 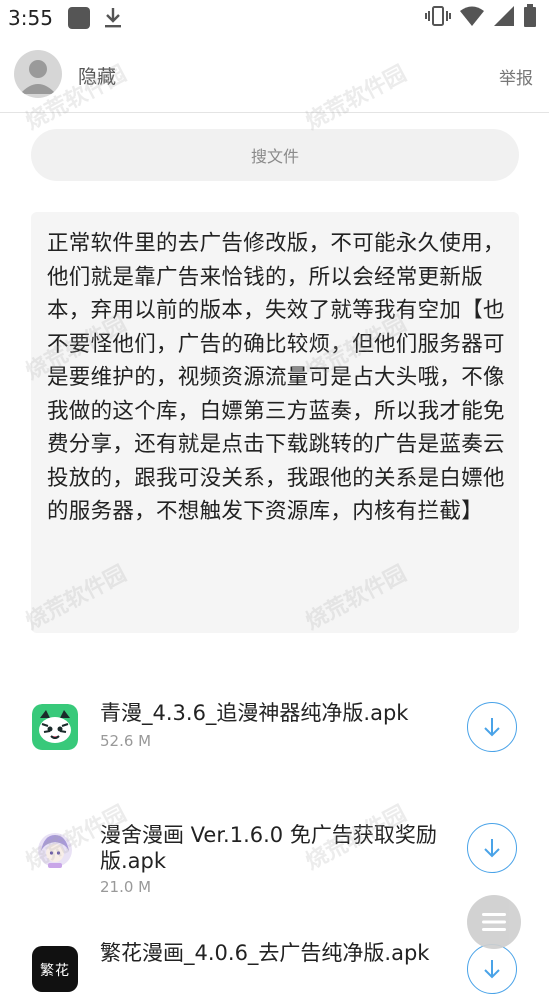 I want to click on floating-menu-button, so click(x=494, y=922).